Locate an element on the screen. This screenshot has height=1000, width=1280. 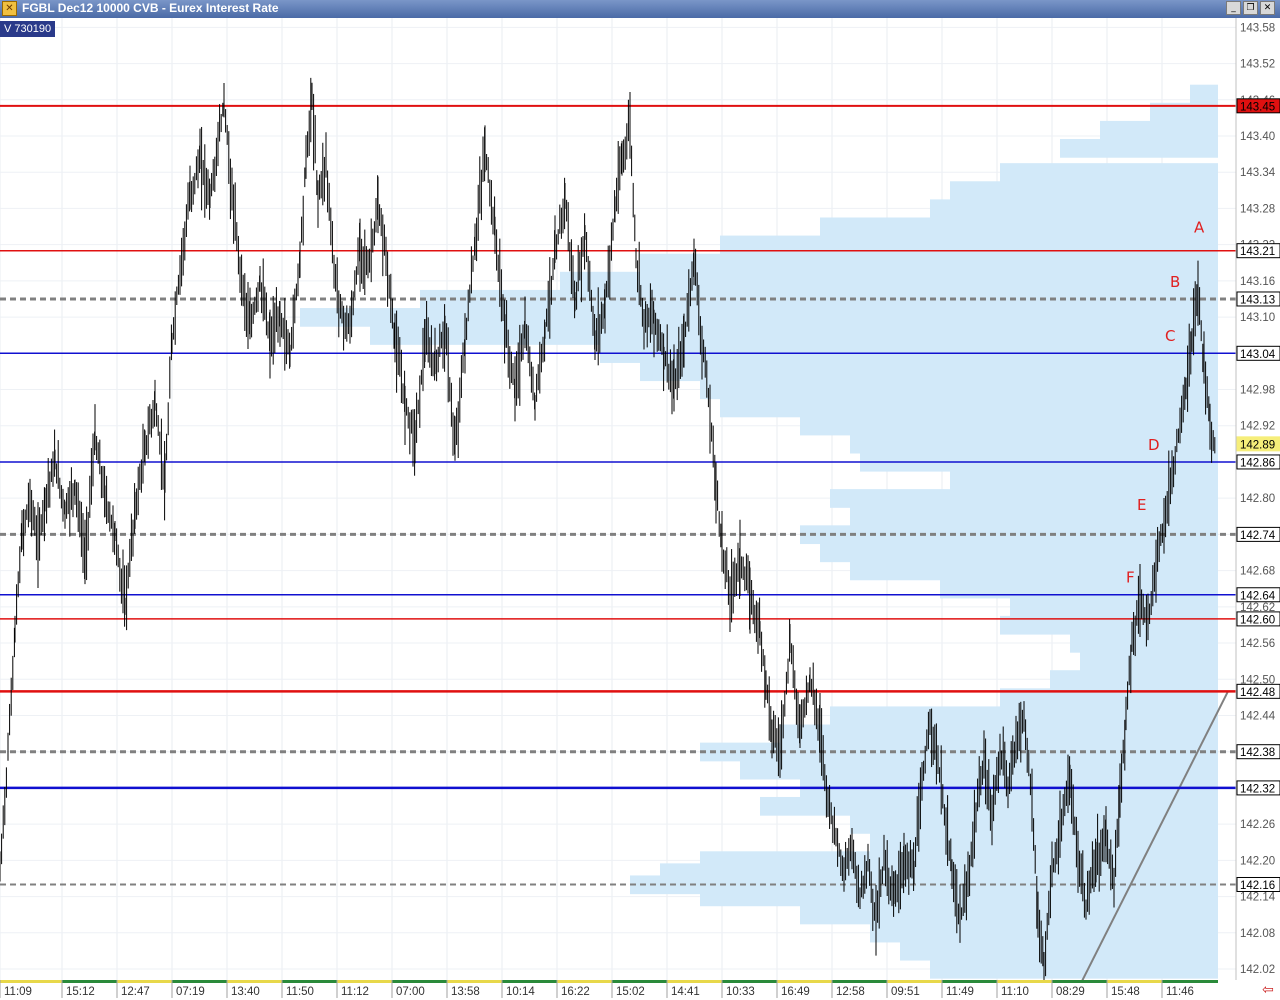
x-tick-label: 15:02 is located at coordinates (630, 992).